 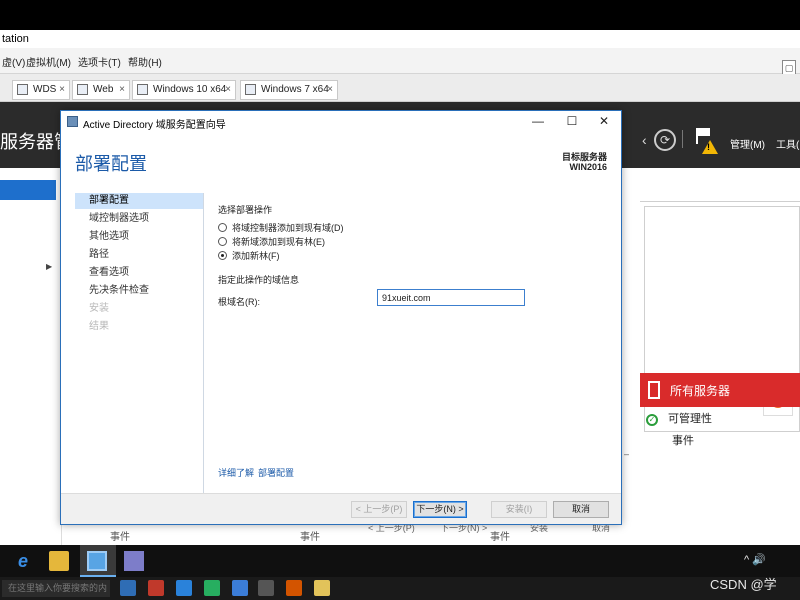 What do you see at coordinates (604, 121) in the screenshot?
I see `close-icon: ✕` at bounding box center [604, 121].